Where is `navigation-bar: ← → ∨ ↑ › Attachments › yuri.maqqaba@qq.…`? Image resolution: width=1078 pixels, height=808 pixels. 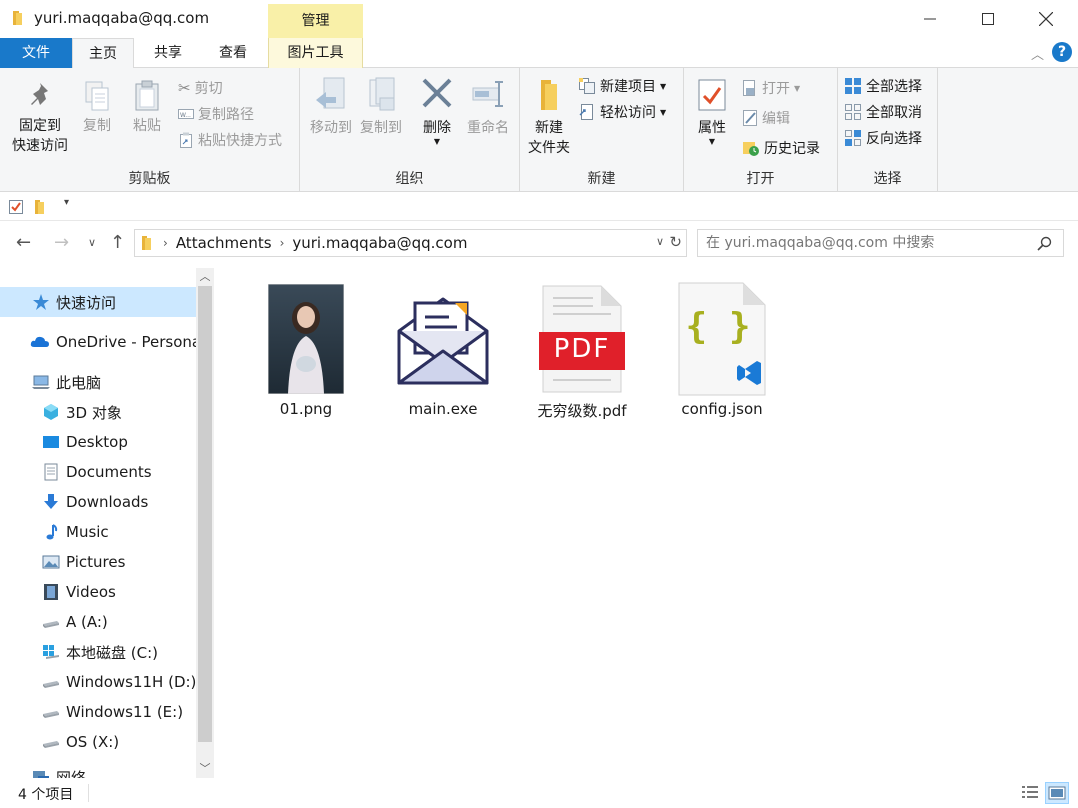 navigation-bar: ← → ∨ ↑ › Attachments › yuri.maqqaba@qq.… is located at coordinates (539, 244).